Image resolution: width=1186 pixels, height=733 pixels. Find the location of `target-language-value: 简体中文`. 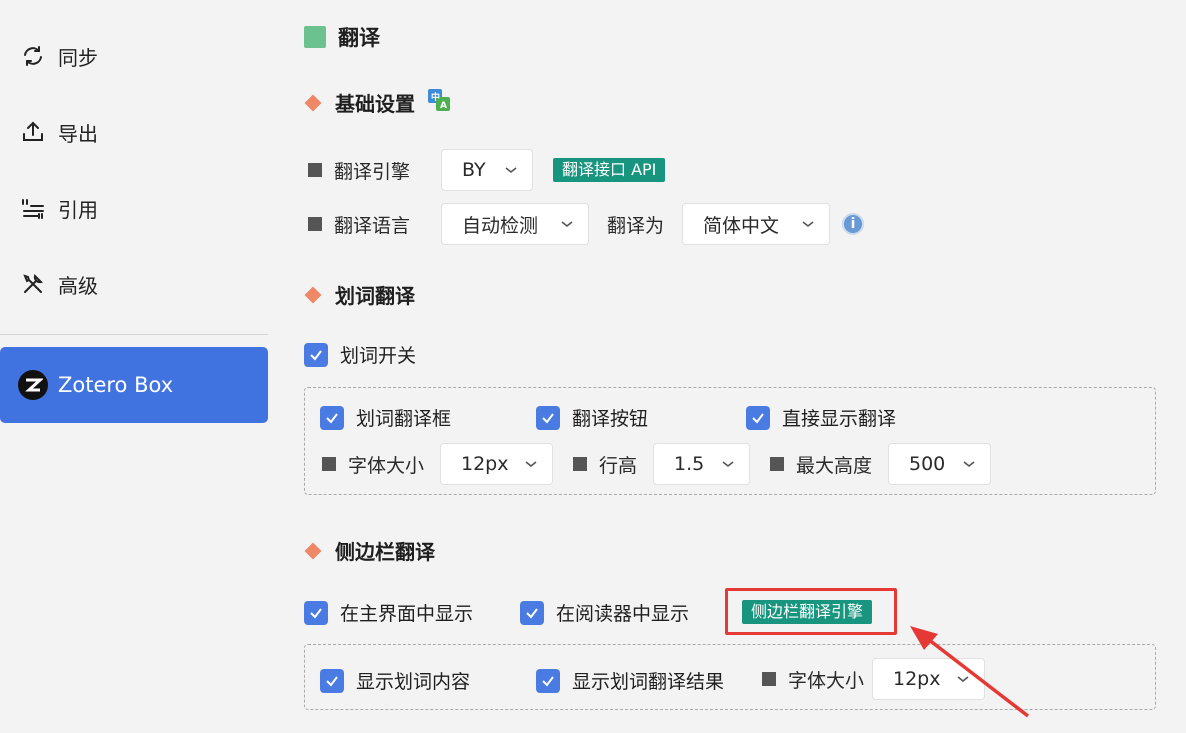

target-language-value: 简体中文 is located at coordinates (741, 225).